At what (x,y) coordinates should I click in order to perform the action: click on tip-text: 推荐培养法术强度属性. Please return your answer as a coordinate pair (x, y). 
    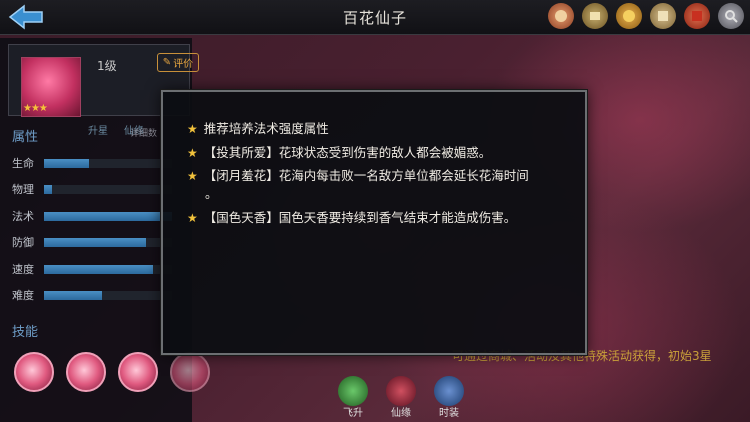
    Looking at the image, I should click on (266, 128).